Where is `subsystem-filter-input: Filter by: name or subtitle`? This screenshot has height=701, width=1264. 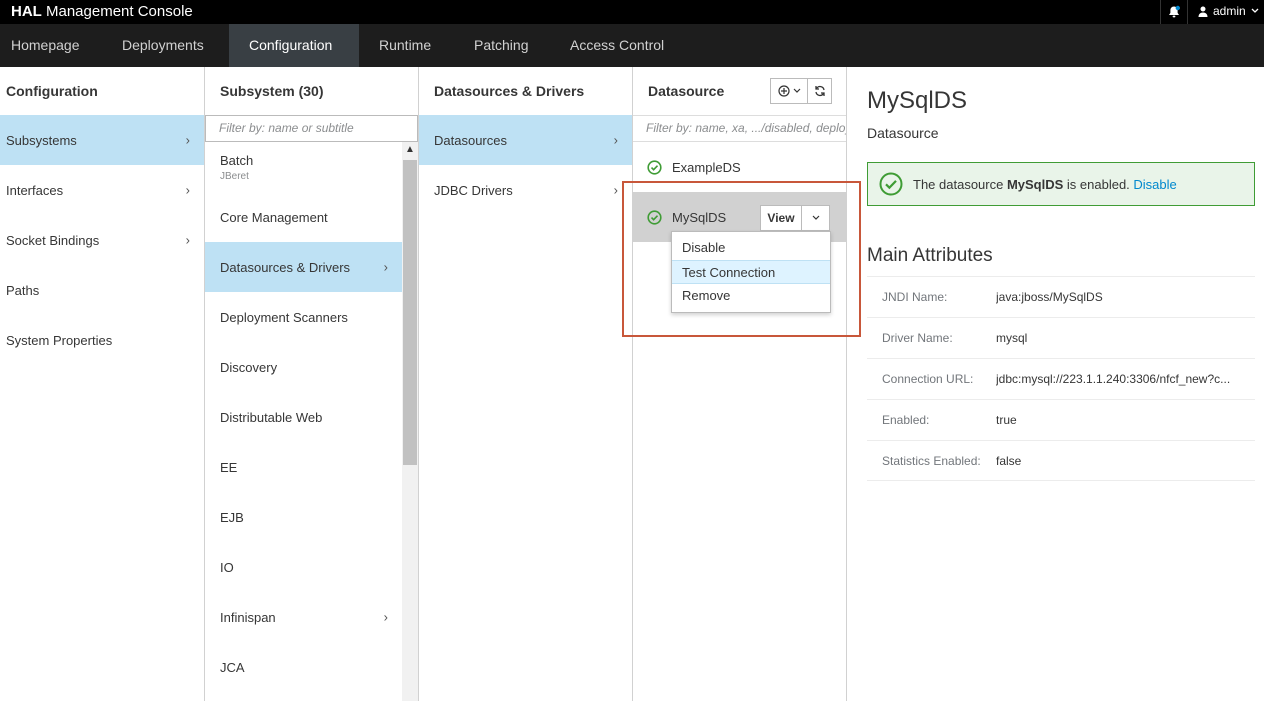 subsystem-filter-input: Filter by: name or subtitle is located at coordinates (311, 128).